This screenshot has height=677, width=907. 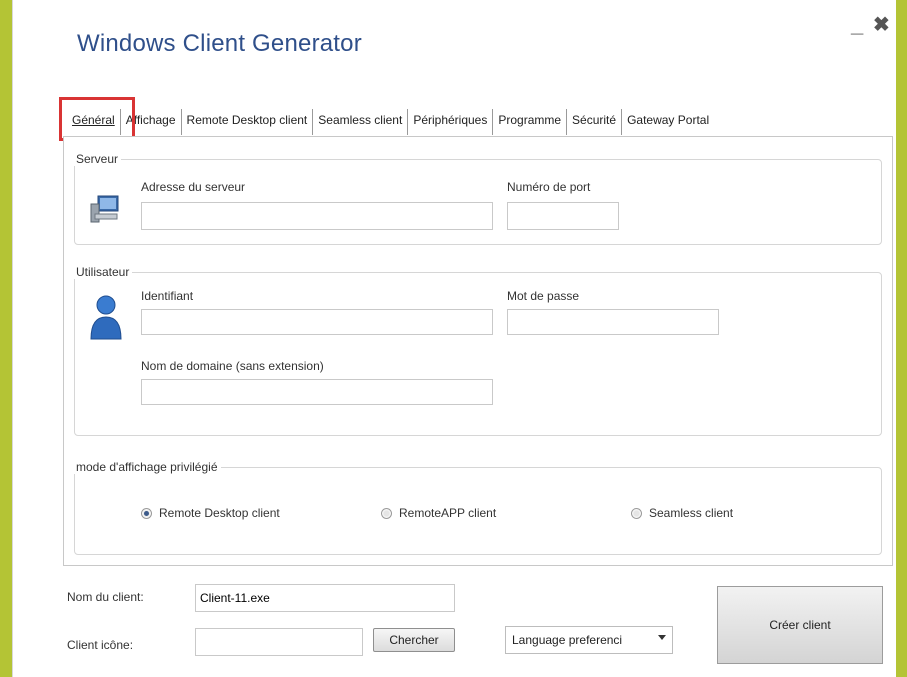 I want to click on radio-seamless-dot, so click(x=636, y=513).